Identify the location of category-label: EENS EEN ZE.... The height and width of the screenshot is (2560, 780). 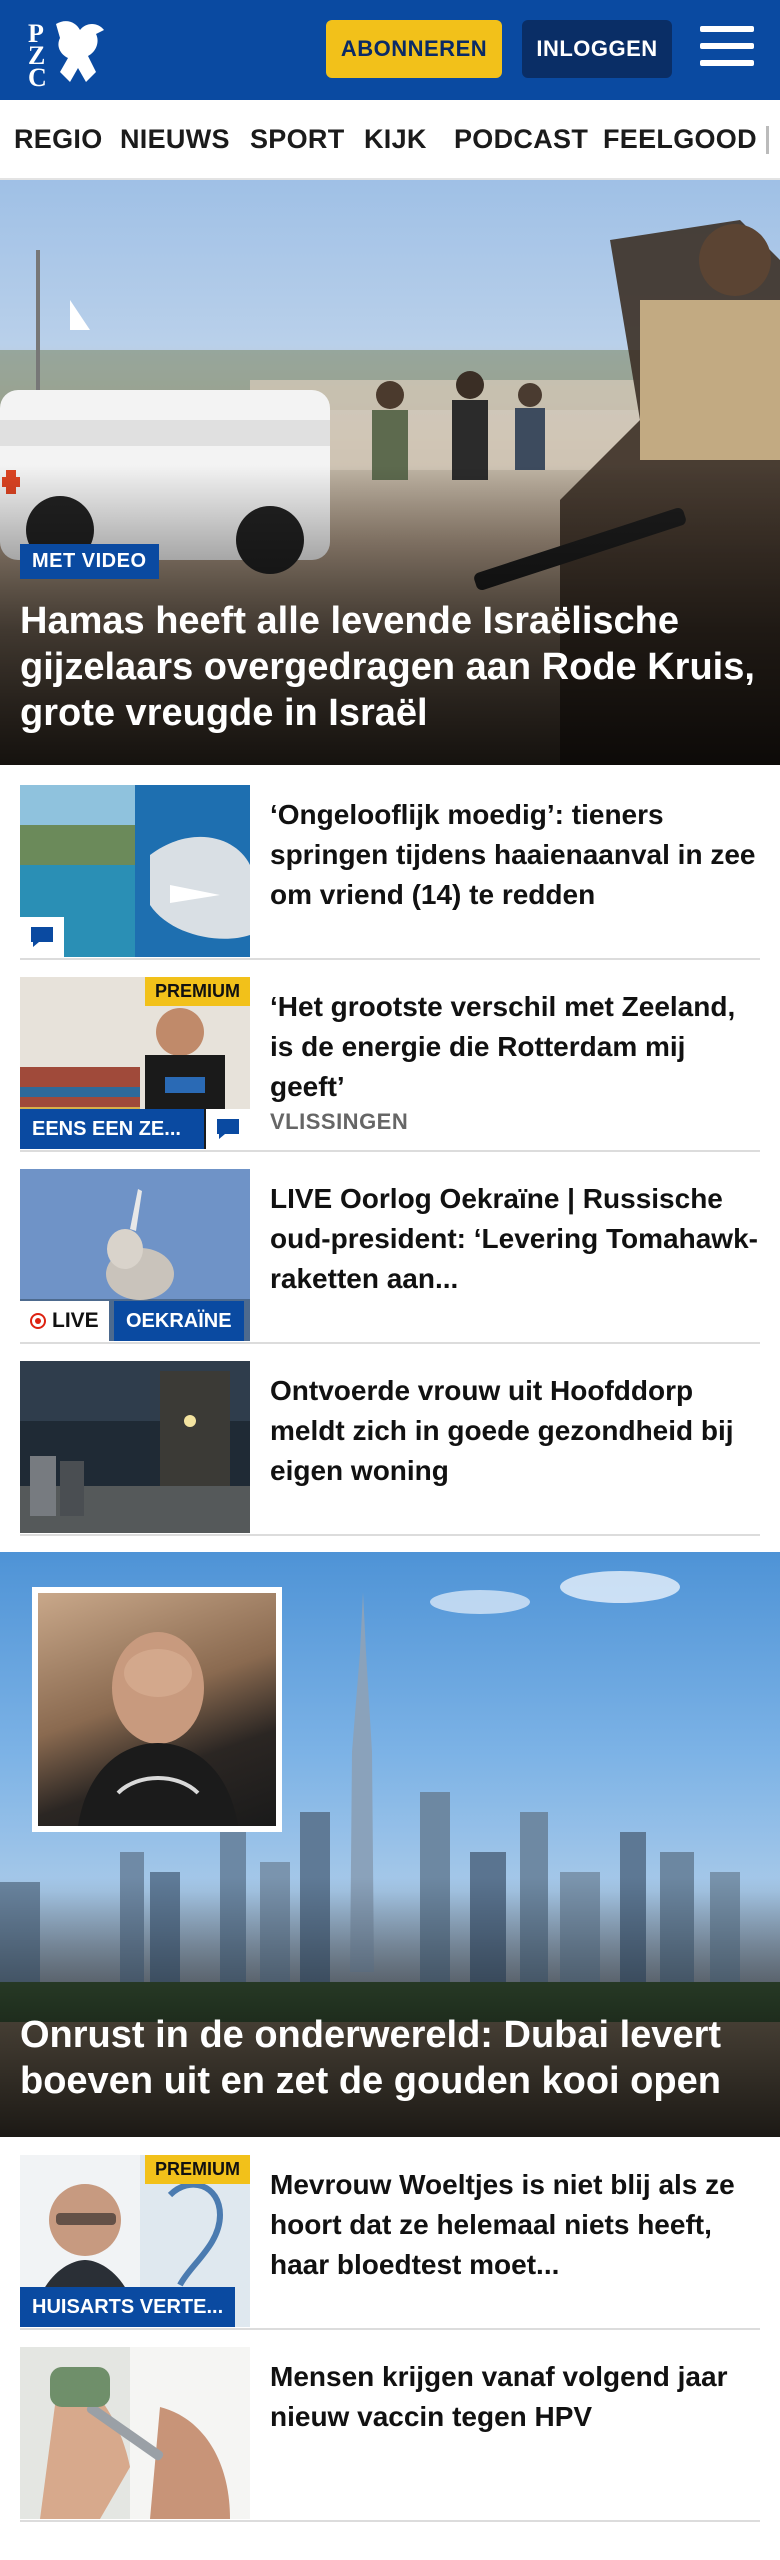
(112, 1129).